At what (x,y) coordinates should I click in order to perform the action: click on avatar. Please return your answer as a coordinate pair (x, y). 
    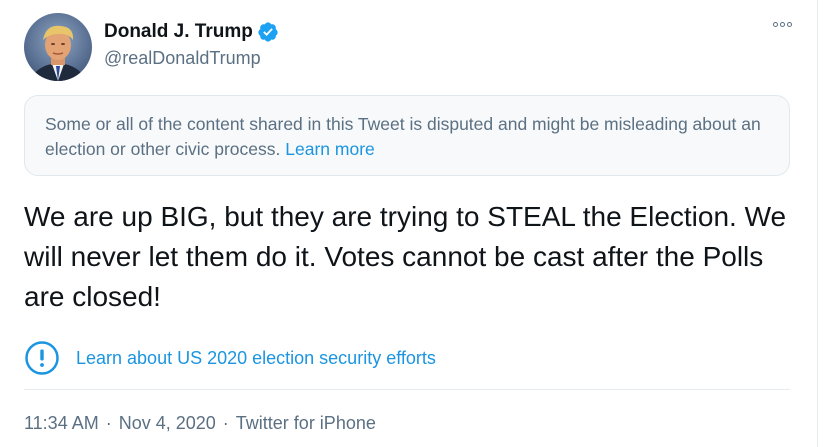
    Looking at the image, I should click on (58, 47).